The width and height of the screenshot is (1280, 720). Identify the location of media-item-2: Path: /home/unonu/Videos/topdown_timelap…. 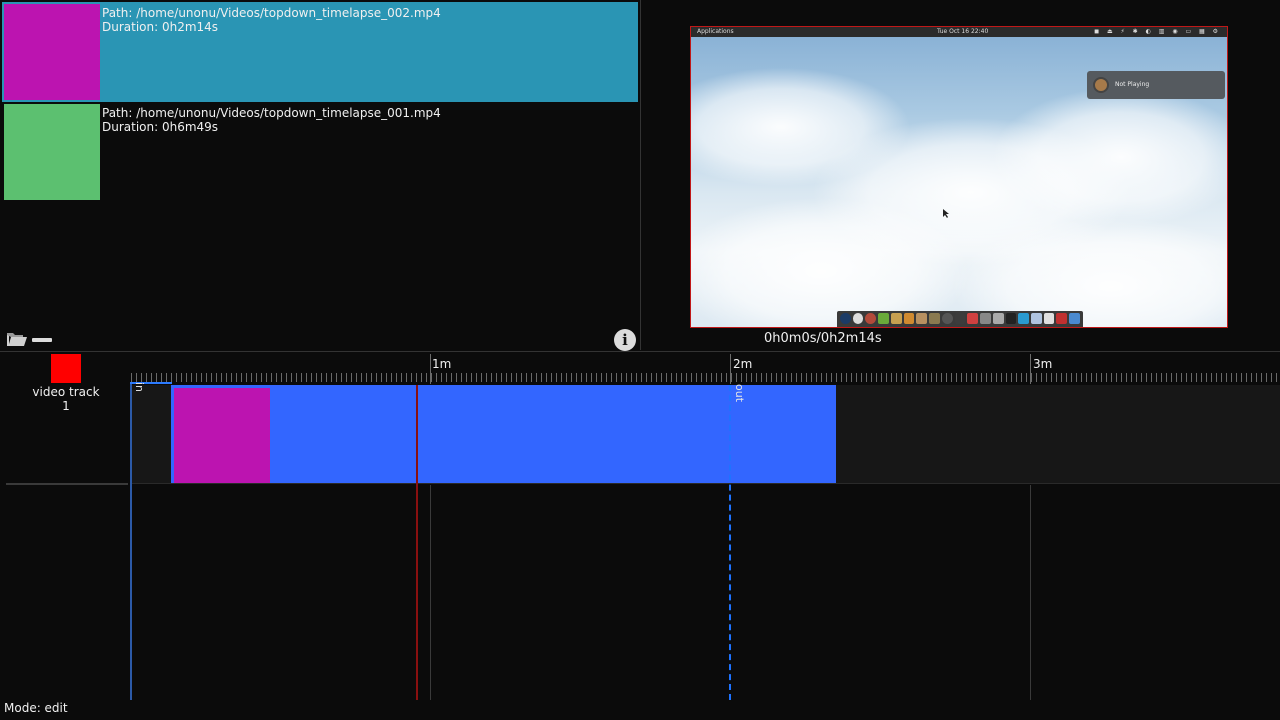
(320, 152).